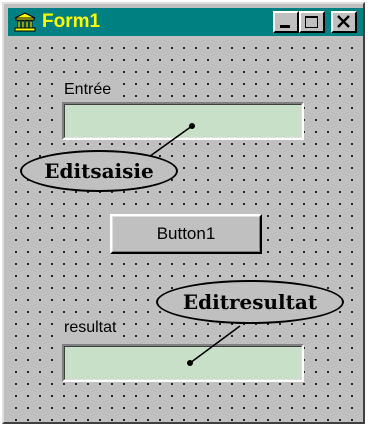 The image size is (369, 430). Describe the element at coordinates (190, 363) in the screenshot. I see `result-leader-dot` at that location.